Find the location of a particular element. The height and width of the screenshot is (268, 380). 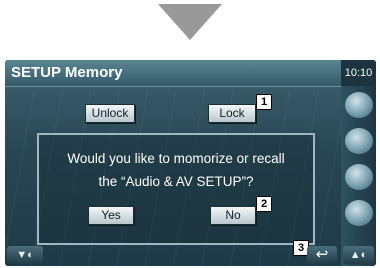

down-triangle-icon: ▼ is located at coordinates (22, 255).